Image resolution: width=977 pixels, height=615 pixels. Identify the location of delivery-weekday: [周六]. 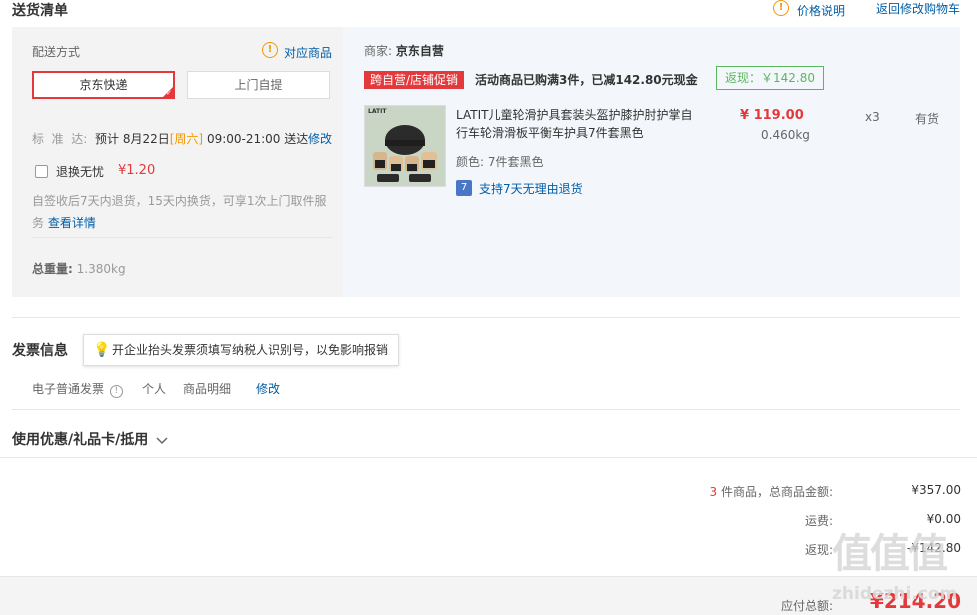
(186, 139).